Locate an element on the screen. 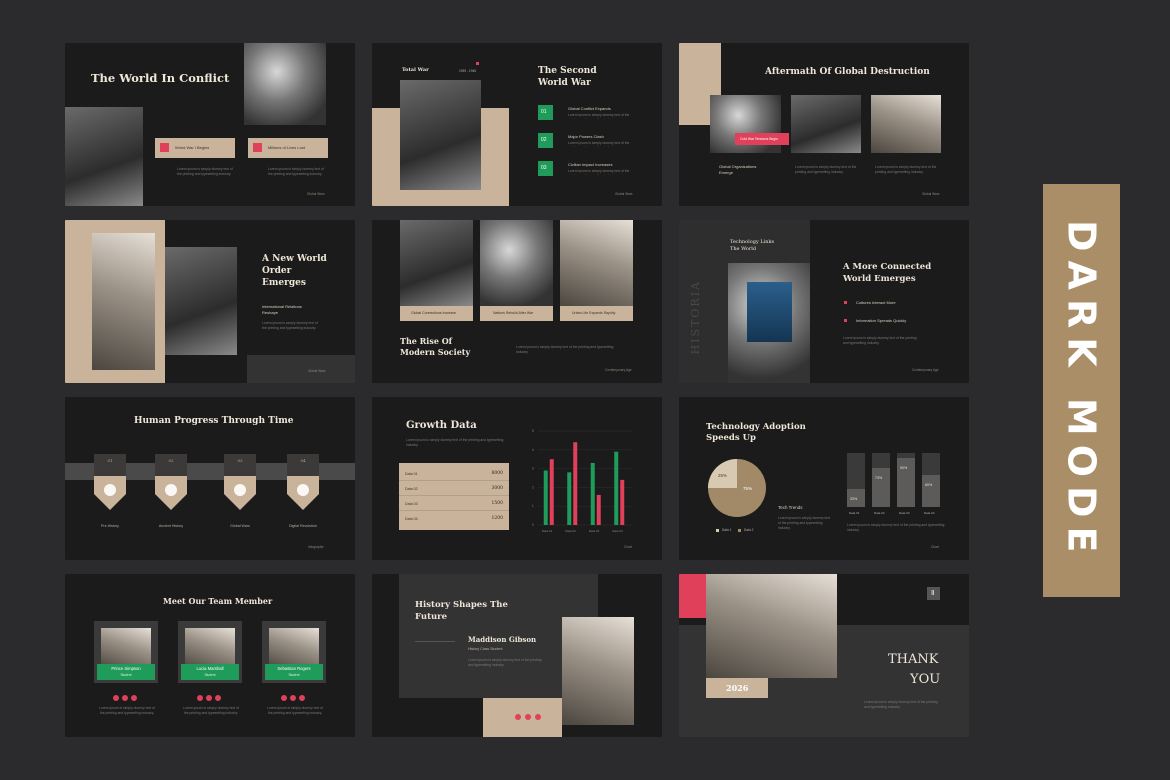  step-icon is located at coordinates (171, 490).